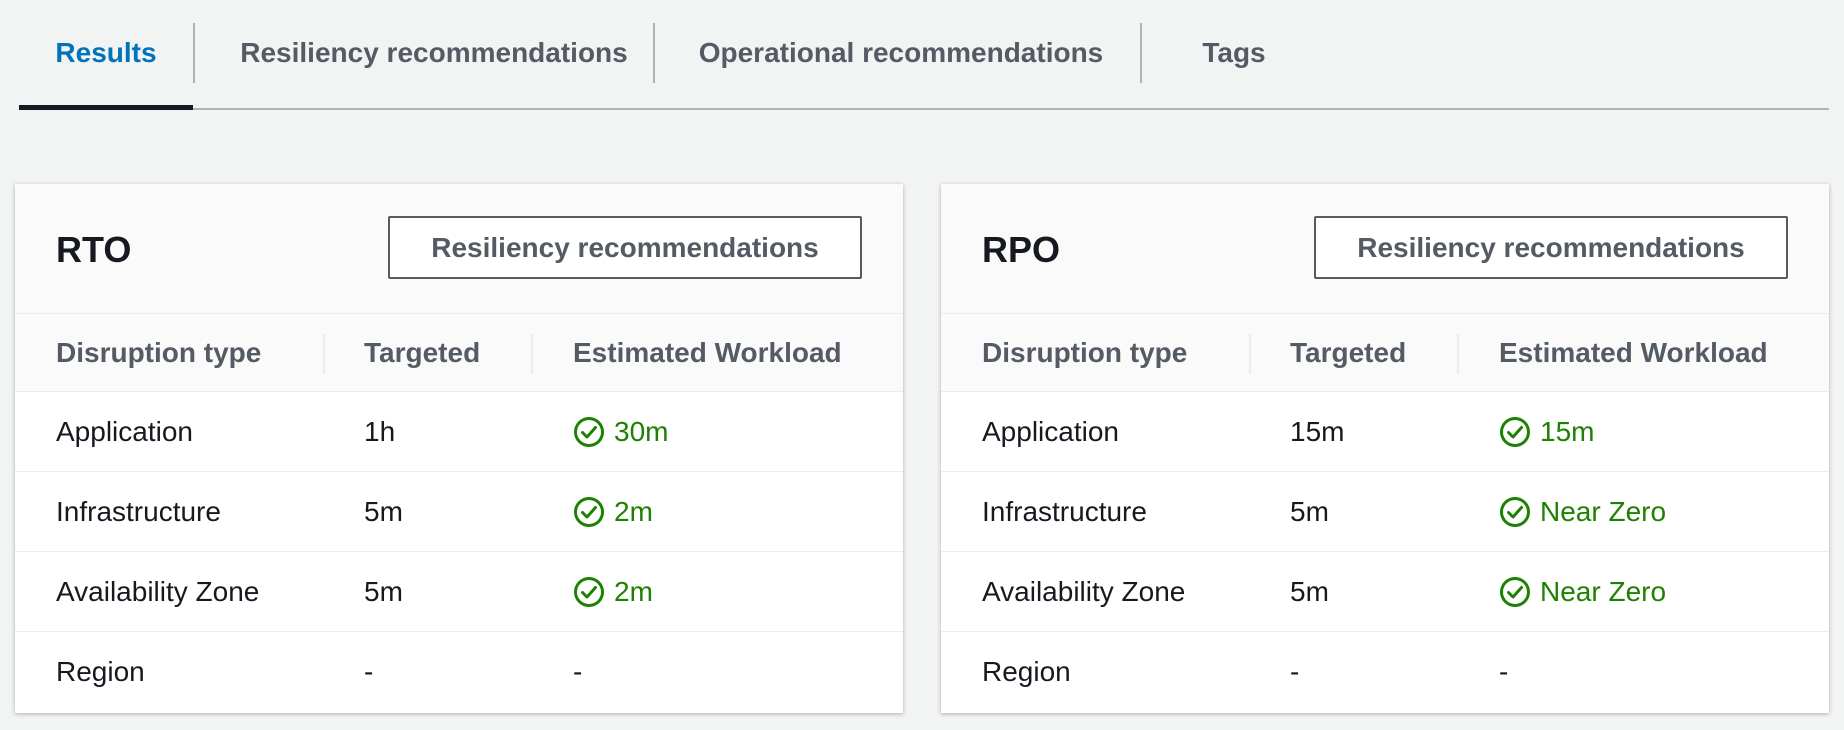  I want to click on panel-title: RTO, so click(94, 249).